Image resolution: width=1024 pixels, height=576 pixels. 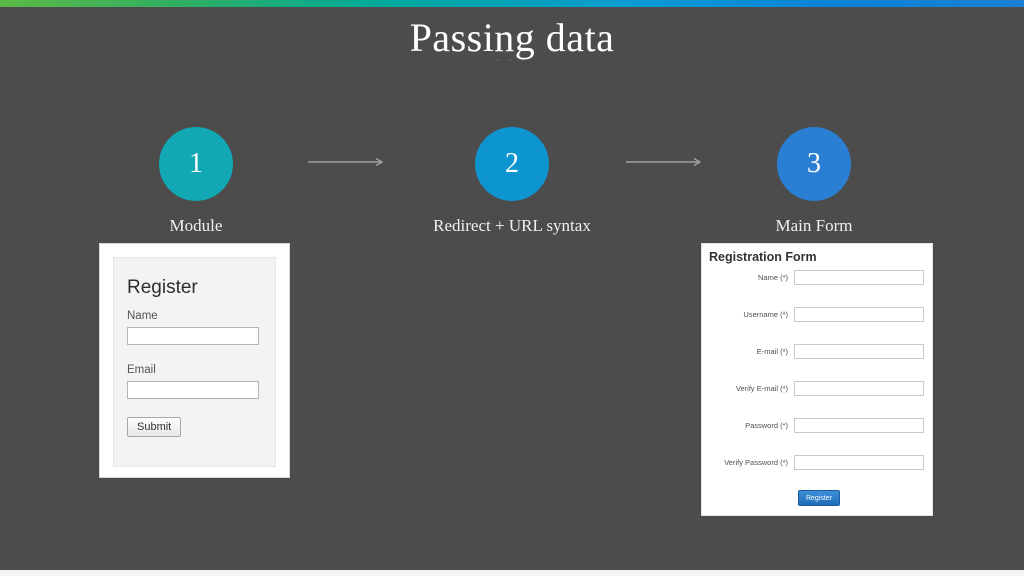 What do you see at coordinates (346, 162) in the screenshot?
I see `arrow-step1-to-step2-icon` at bounding box center [346, 162].